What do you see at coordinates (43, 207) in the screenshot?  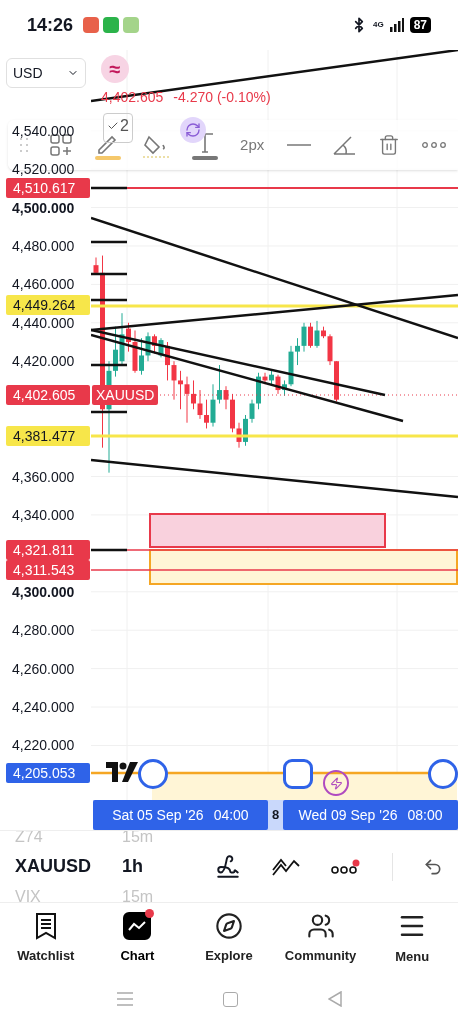 I see `price-axis-label: 4,500.000` at bounding box center [43, 207].